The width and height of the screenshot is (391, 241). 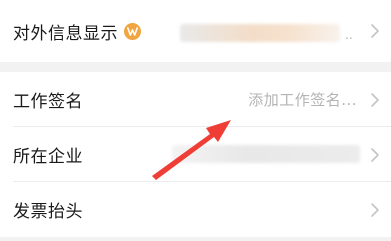 I want to click on redacted-company-name, so click(x=266, y=154).